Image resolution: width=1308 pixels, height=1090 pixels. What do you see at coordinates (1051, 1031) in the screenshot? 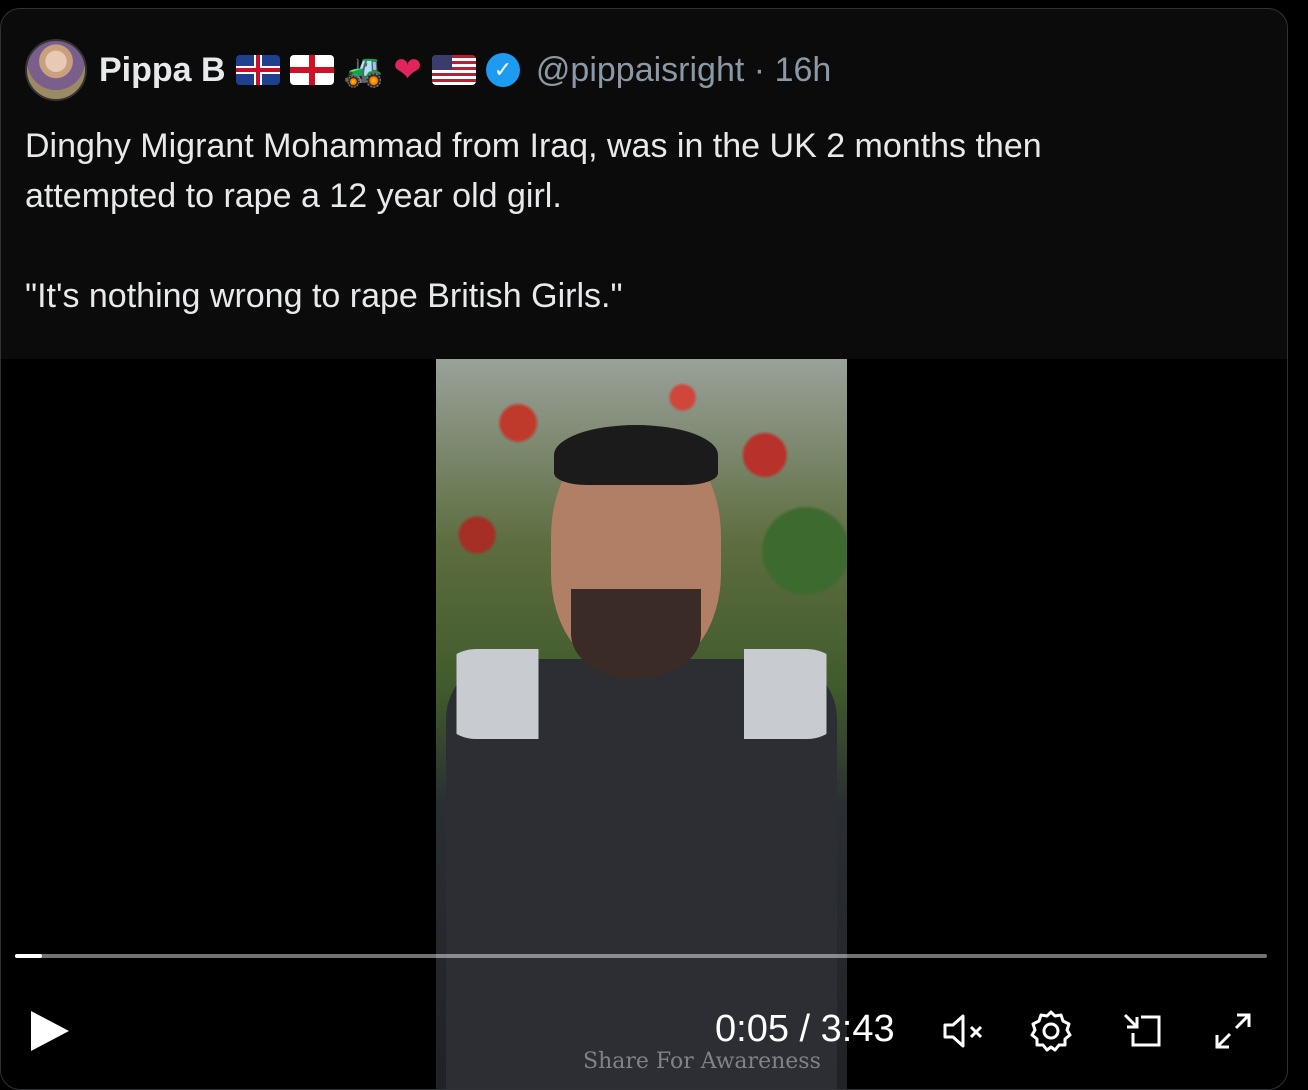
I see `settings-icon` at bounding box center [1051, 1031].